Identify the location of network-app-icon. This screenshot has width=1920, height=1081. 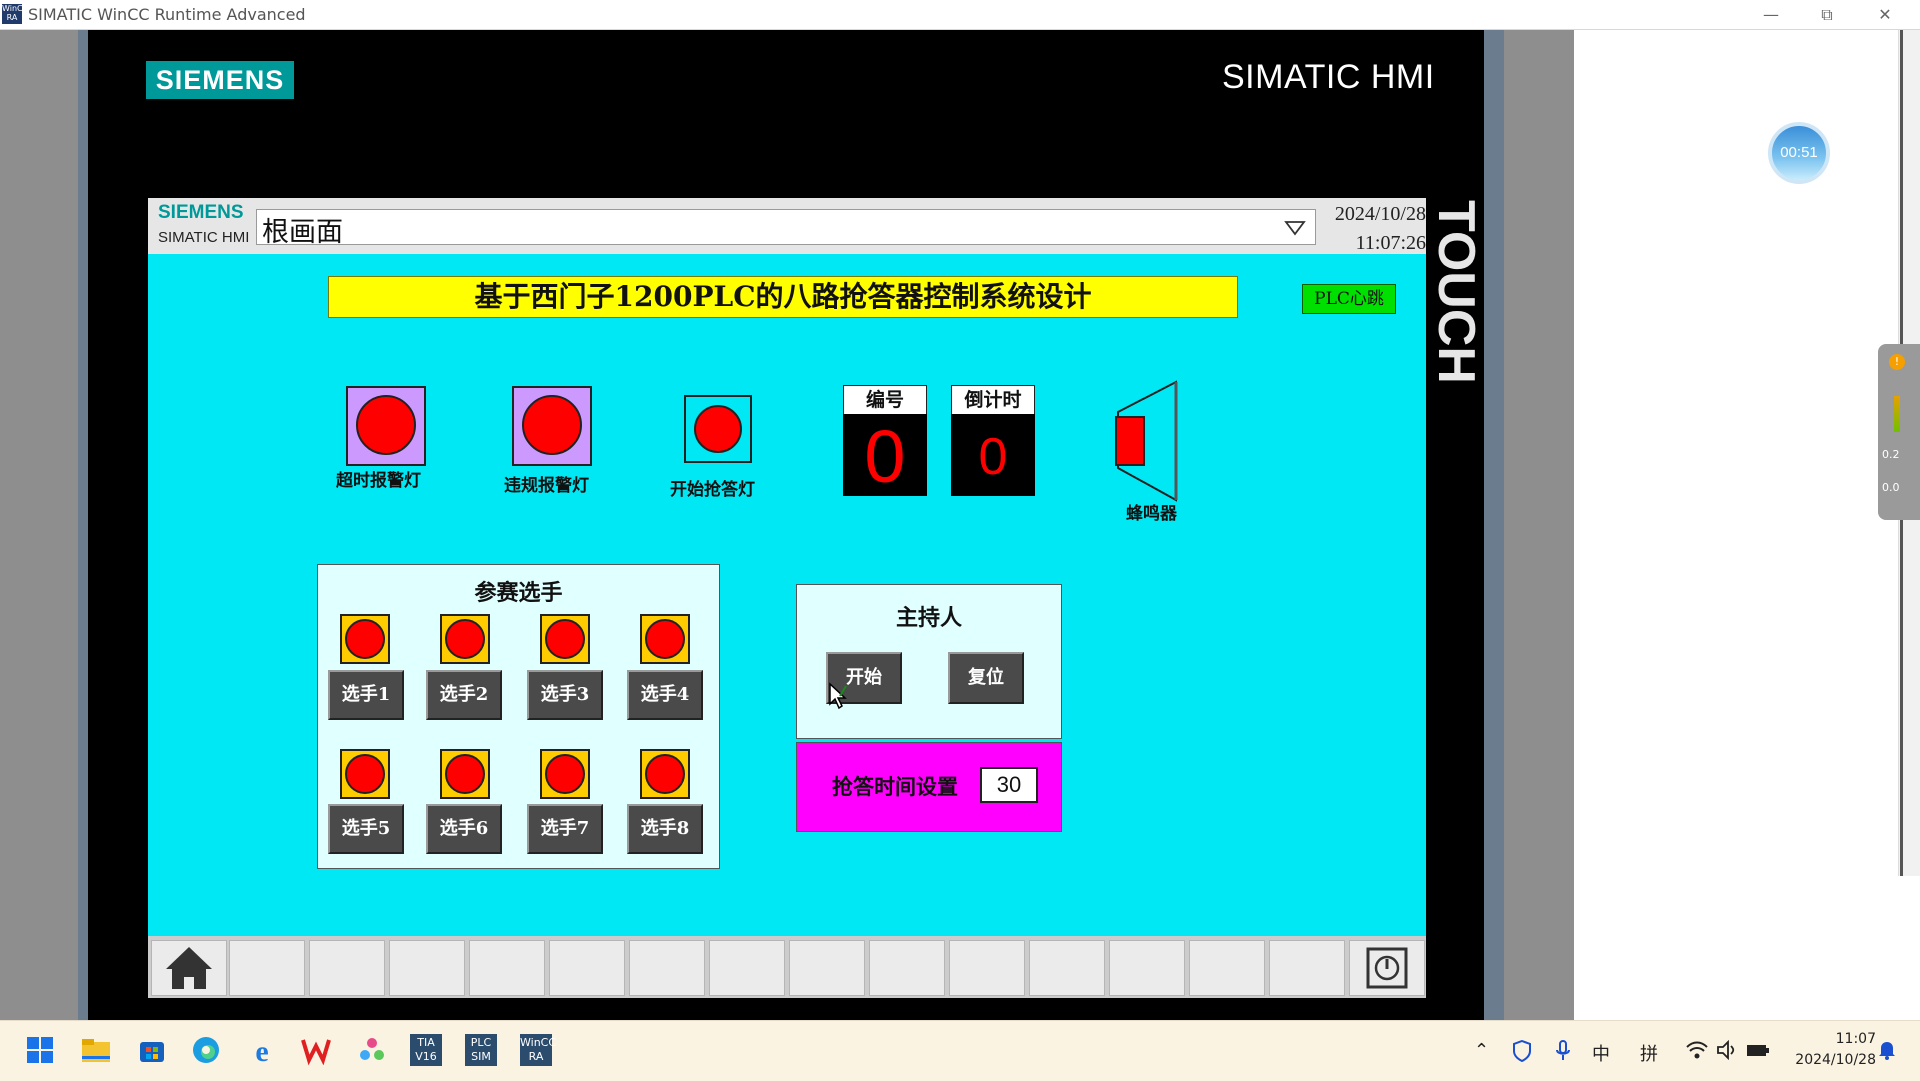
(372, 1050).